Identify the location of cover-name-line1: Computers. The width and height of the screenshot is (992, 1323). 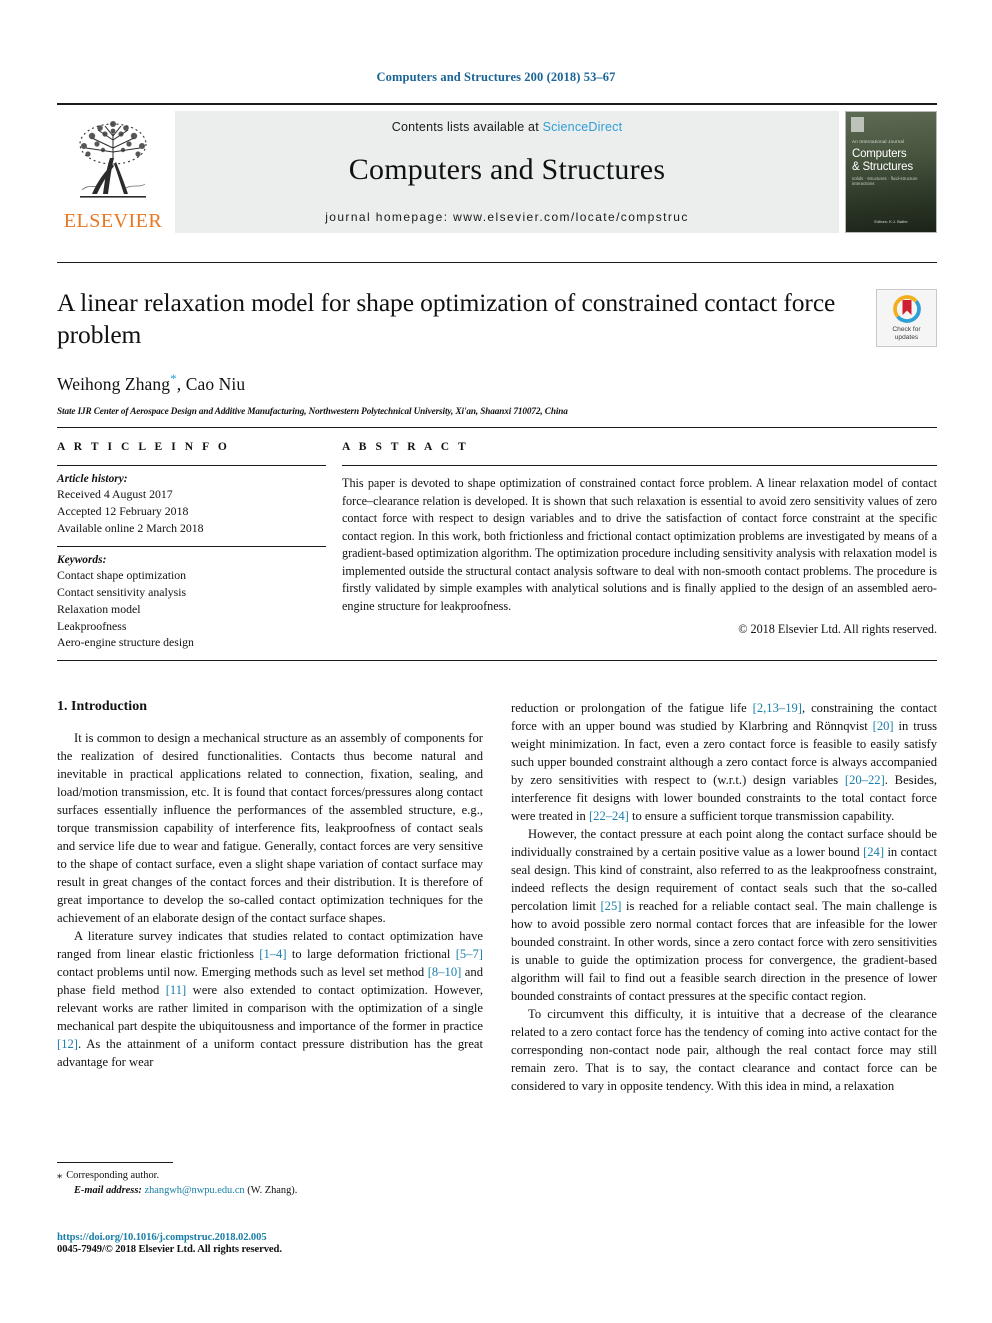
(879, 154).